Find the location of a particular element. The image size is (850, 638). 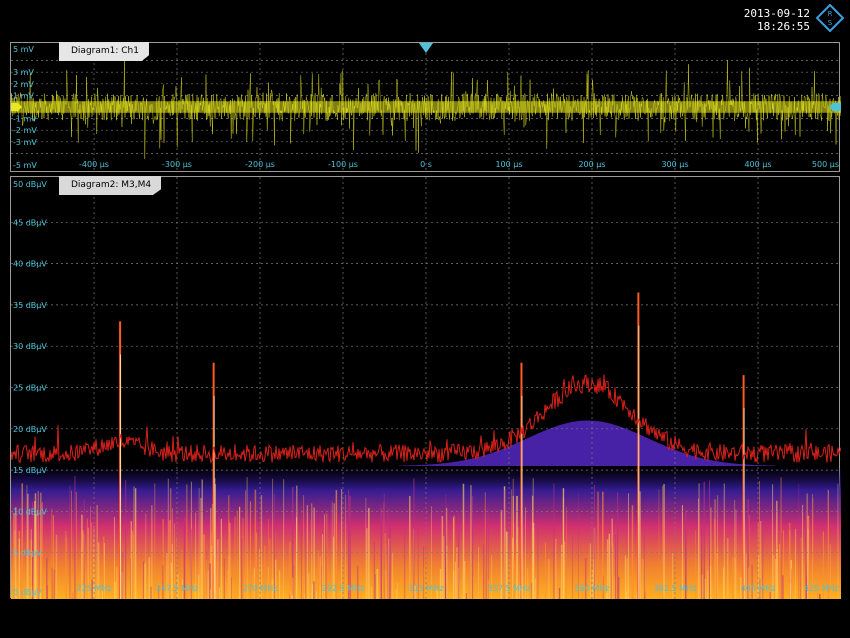

x-tick-label: 200 µs is located at coordinates (591, 164).